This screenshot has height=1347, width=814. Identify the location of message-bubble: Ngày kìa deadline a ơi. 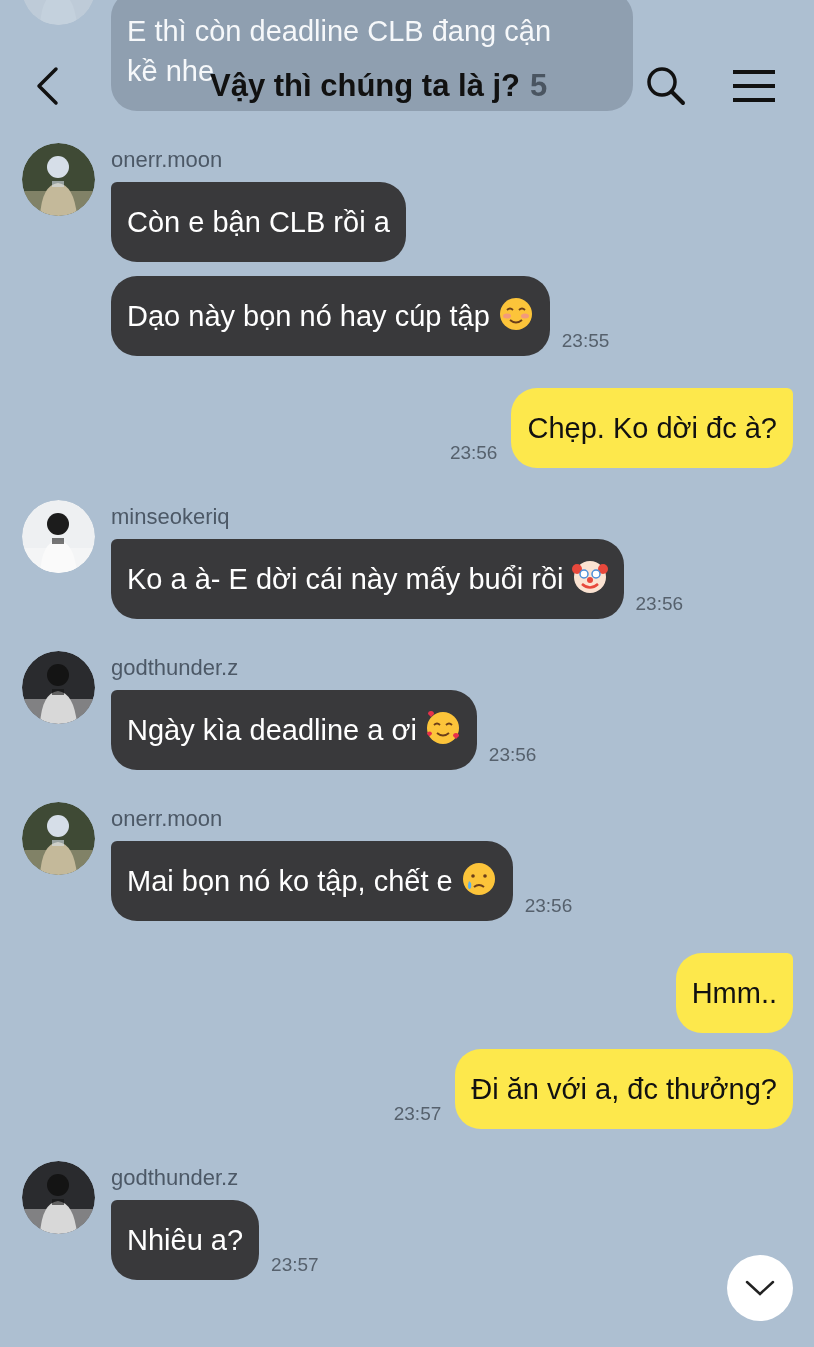
(294, 730).